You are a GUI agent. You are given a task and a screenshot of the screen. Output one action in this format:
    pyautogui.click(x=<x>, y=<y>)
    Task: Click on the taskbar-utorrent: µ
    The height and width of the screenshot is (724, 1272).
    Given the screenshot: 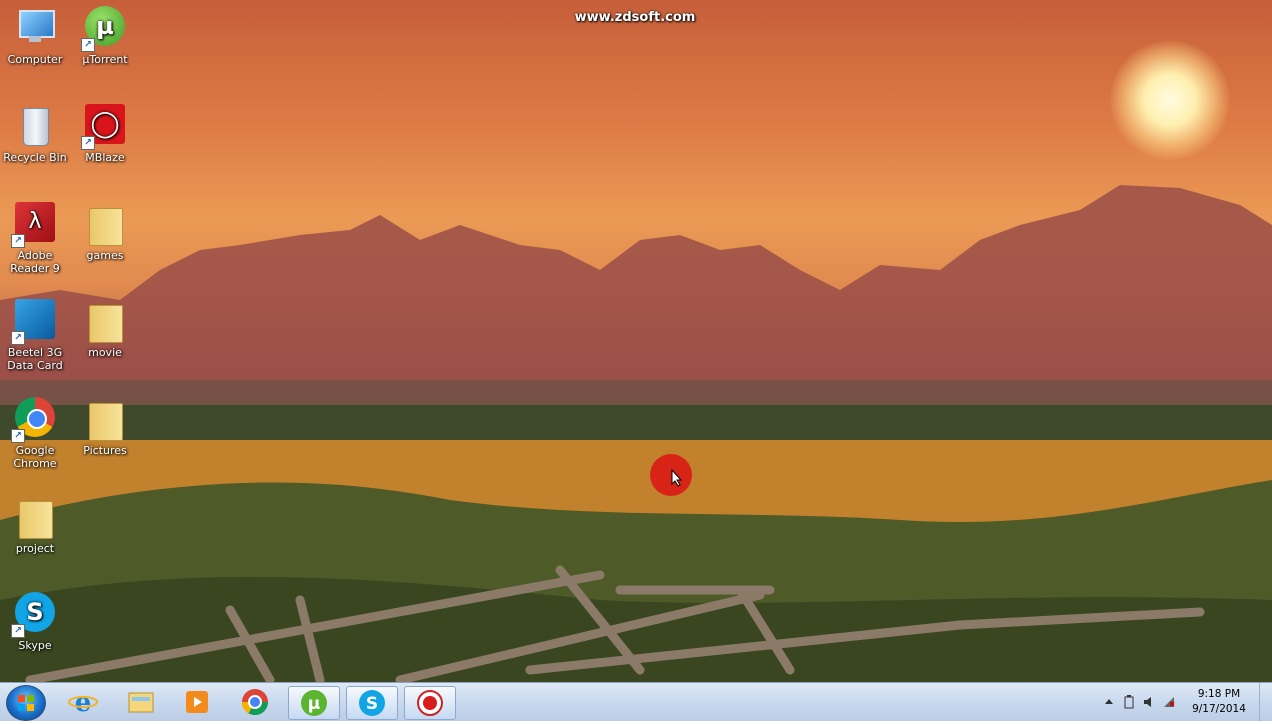 What is the action you would take?
    pyautogui.click(x=314, y=703)
    